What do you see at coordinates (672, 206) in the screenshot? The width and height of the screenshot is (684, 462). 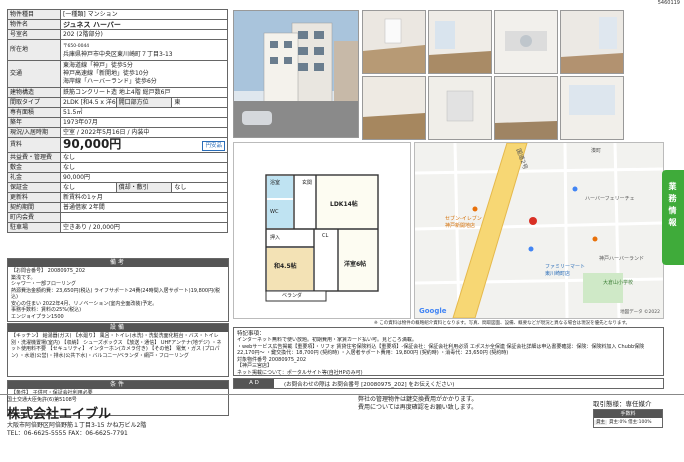 I see `business-info-tab-label: 業務情報` at bounding box center [672, 206].